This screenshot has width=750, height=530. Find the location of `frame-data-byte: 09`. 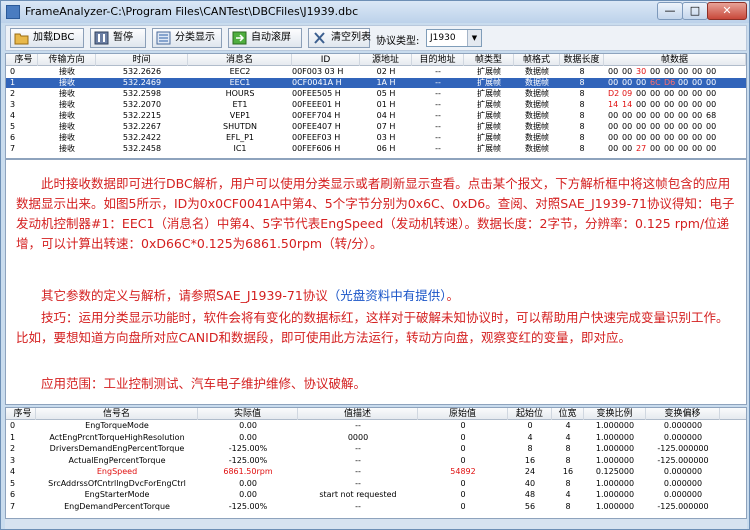

frame-data-byte: 09 is located at coordinates (627, 93).